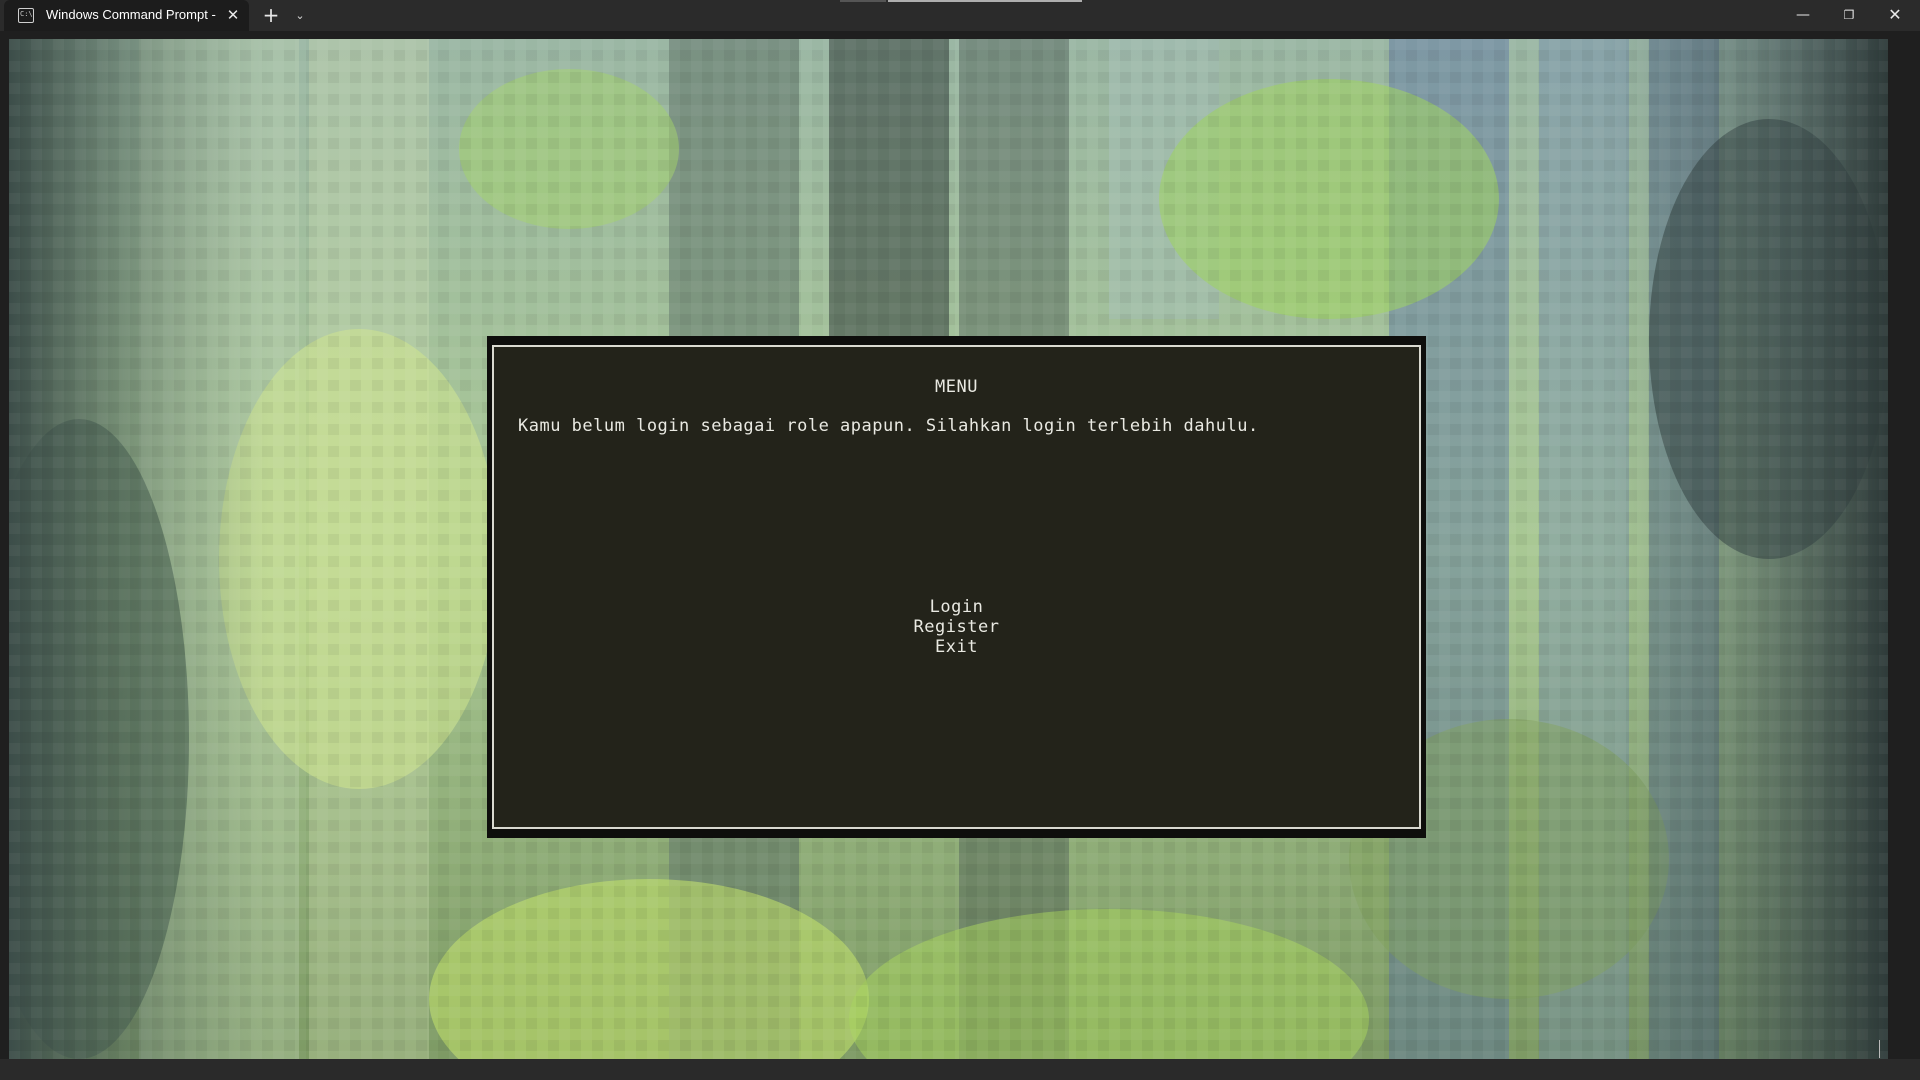 The image size is (1920, 1080). I want to click on menu-option-login: Login, so click(957, 607).